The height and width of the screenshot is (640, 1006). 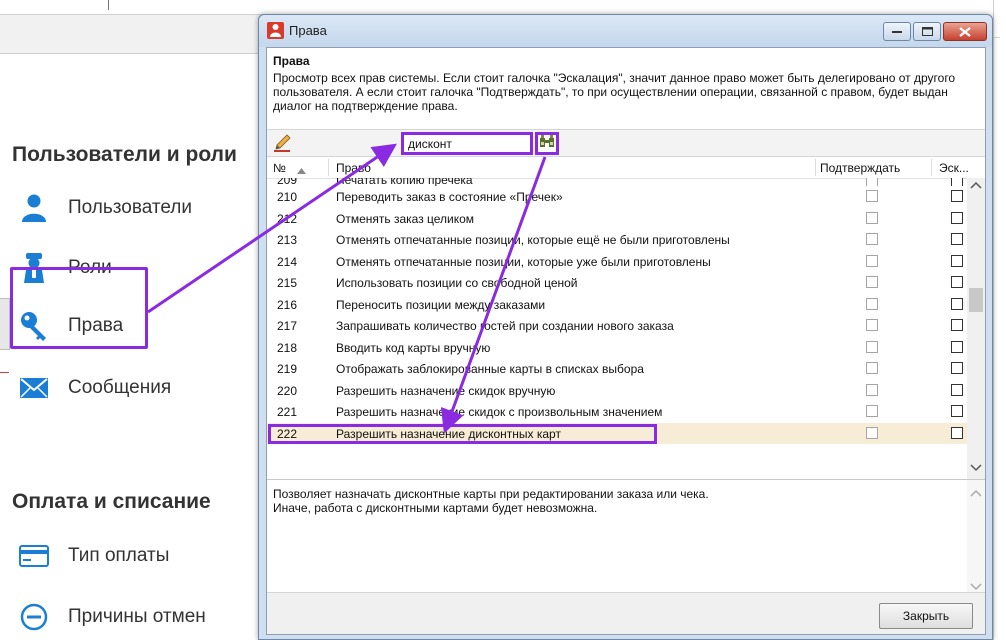 What do you see at coordinates (287, 369) in the screenshot?
I see `row-number: 219` at bounding box center [287, 369].